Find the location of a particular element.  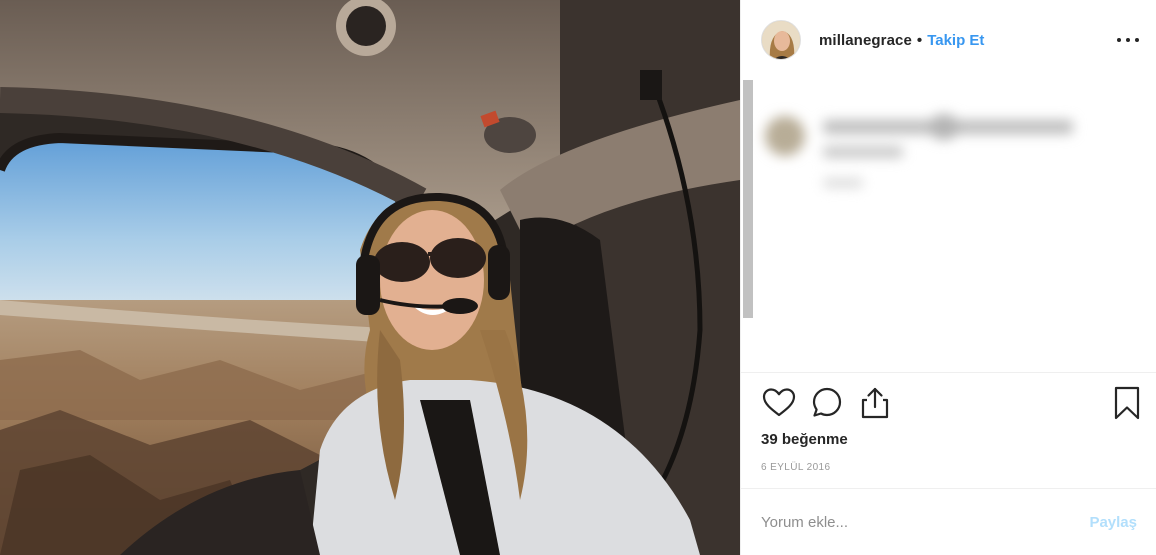

comments-scrollbar is located at coordinates (748, 199).